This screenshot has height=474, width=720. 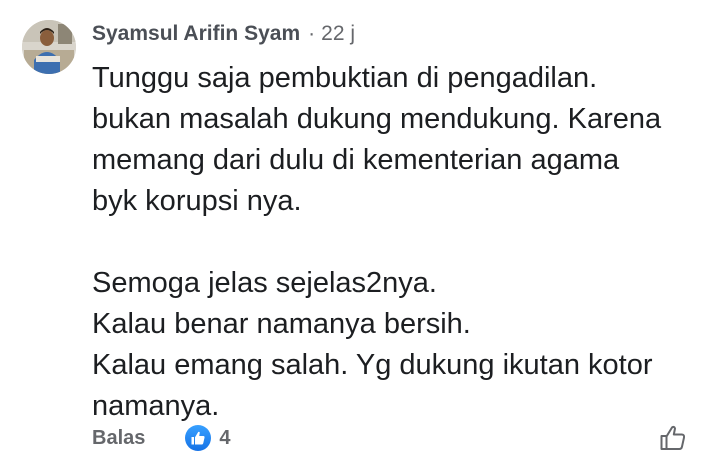 I want to click on comment-line: bukan masalah dukung mendukung. Karena, so click(x=377, y=119).